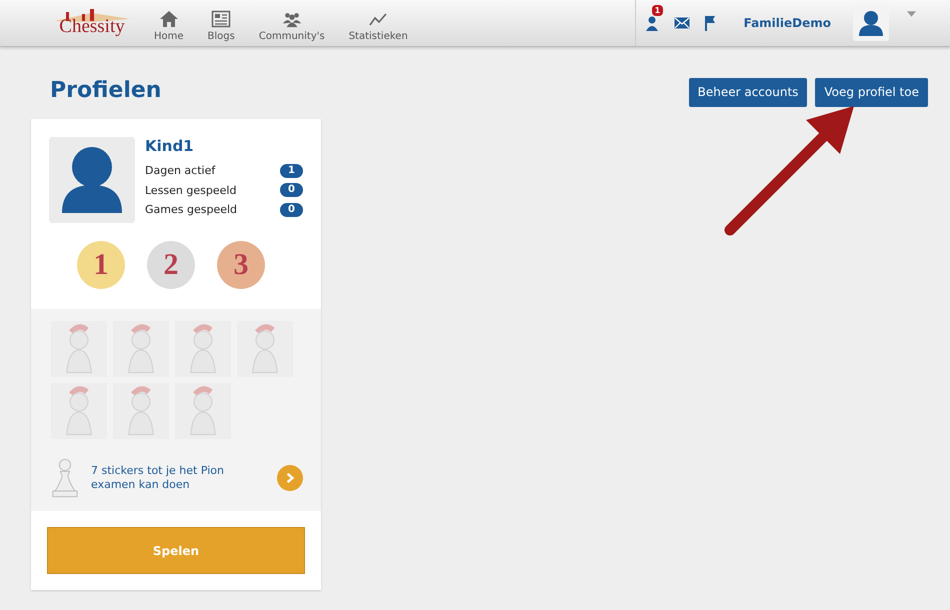 The image size is (950, 610). I want to click on progress-text: 7 stickers tot je het Pion examen kan doen, so click(158, 478).